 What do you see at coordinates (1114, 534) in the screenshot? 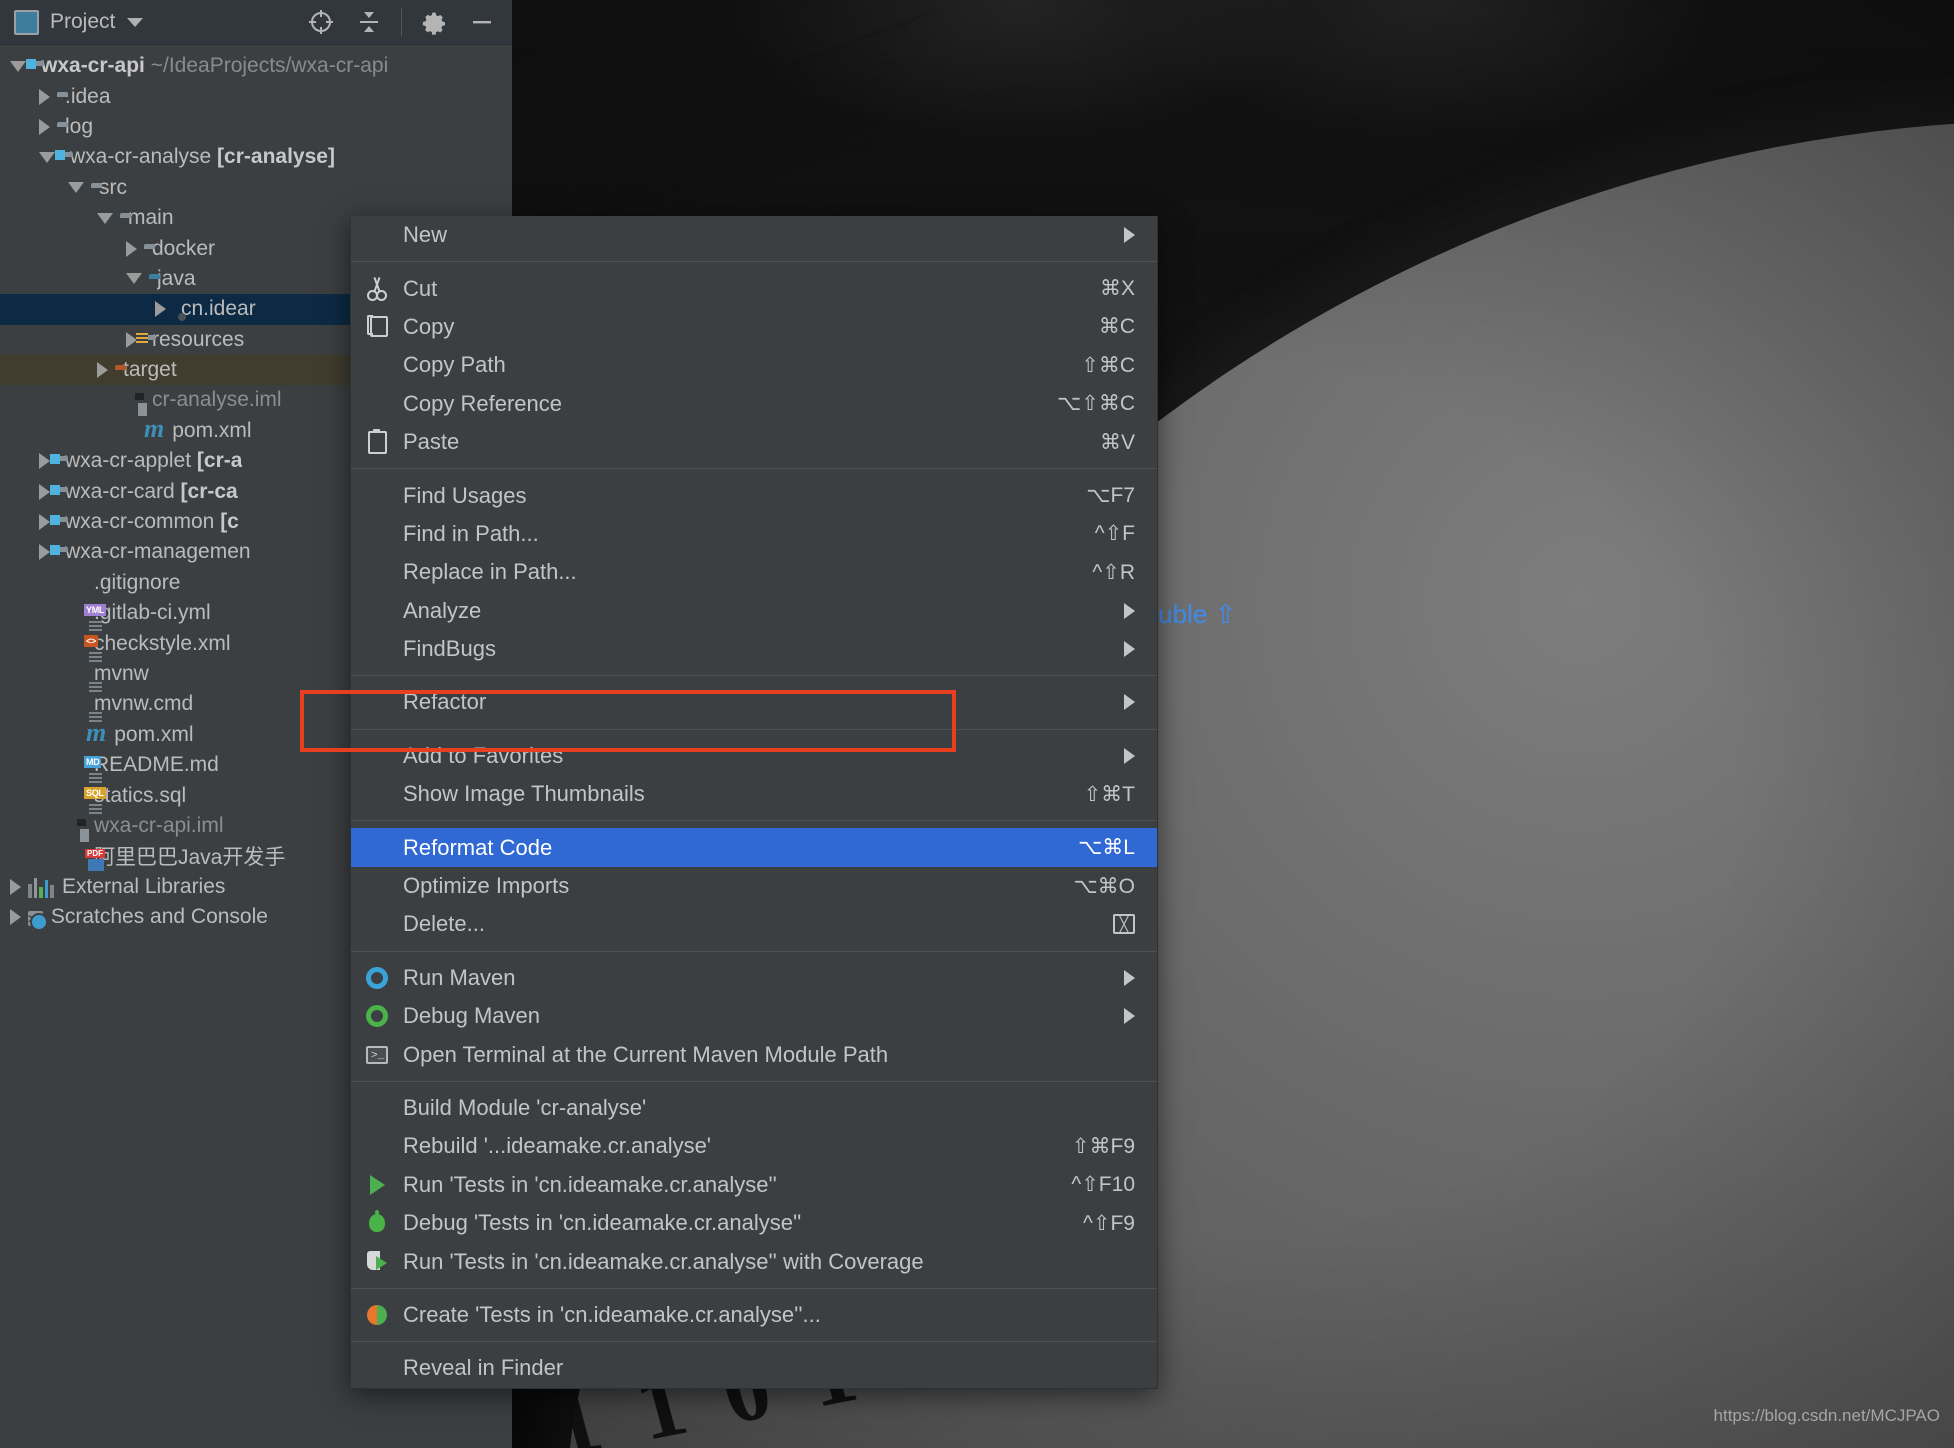
I see `menu-item-shortcut: ^⇧F` at bounding box center [1114, 534].